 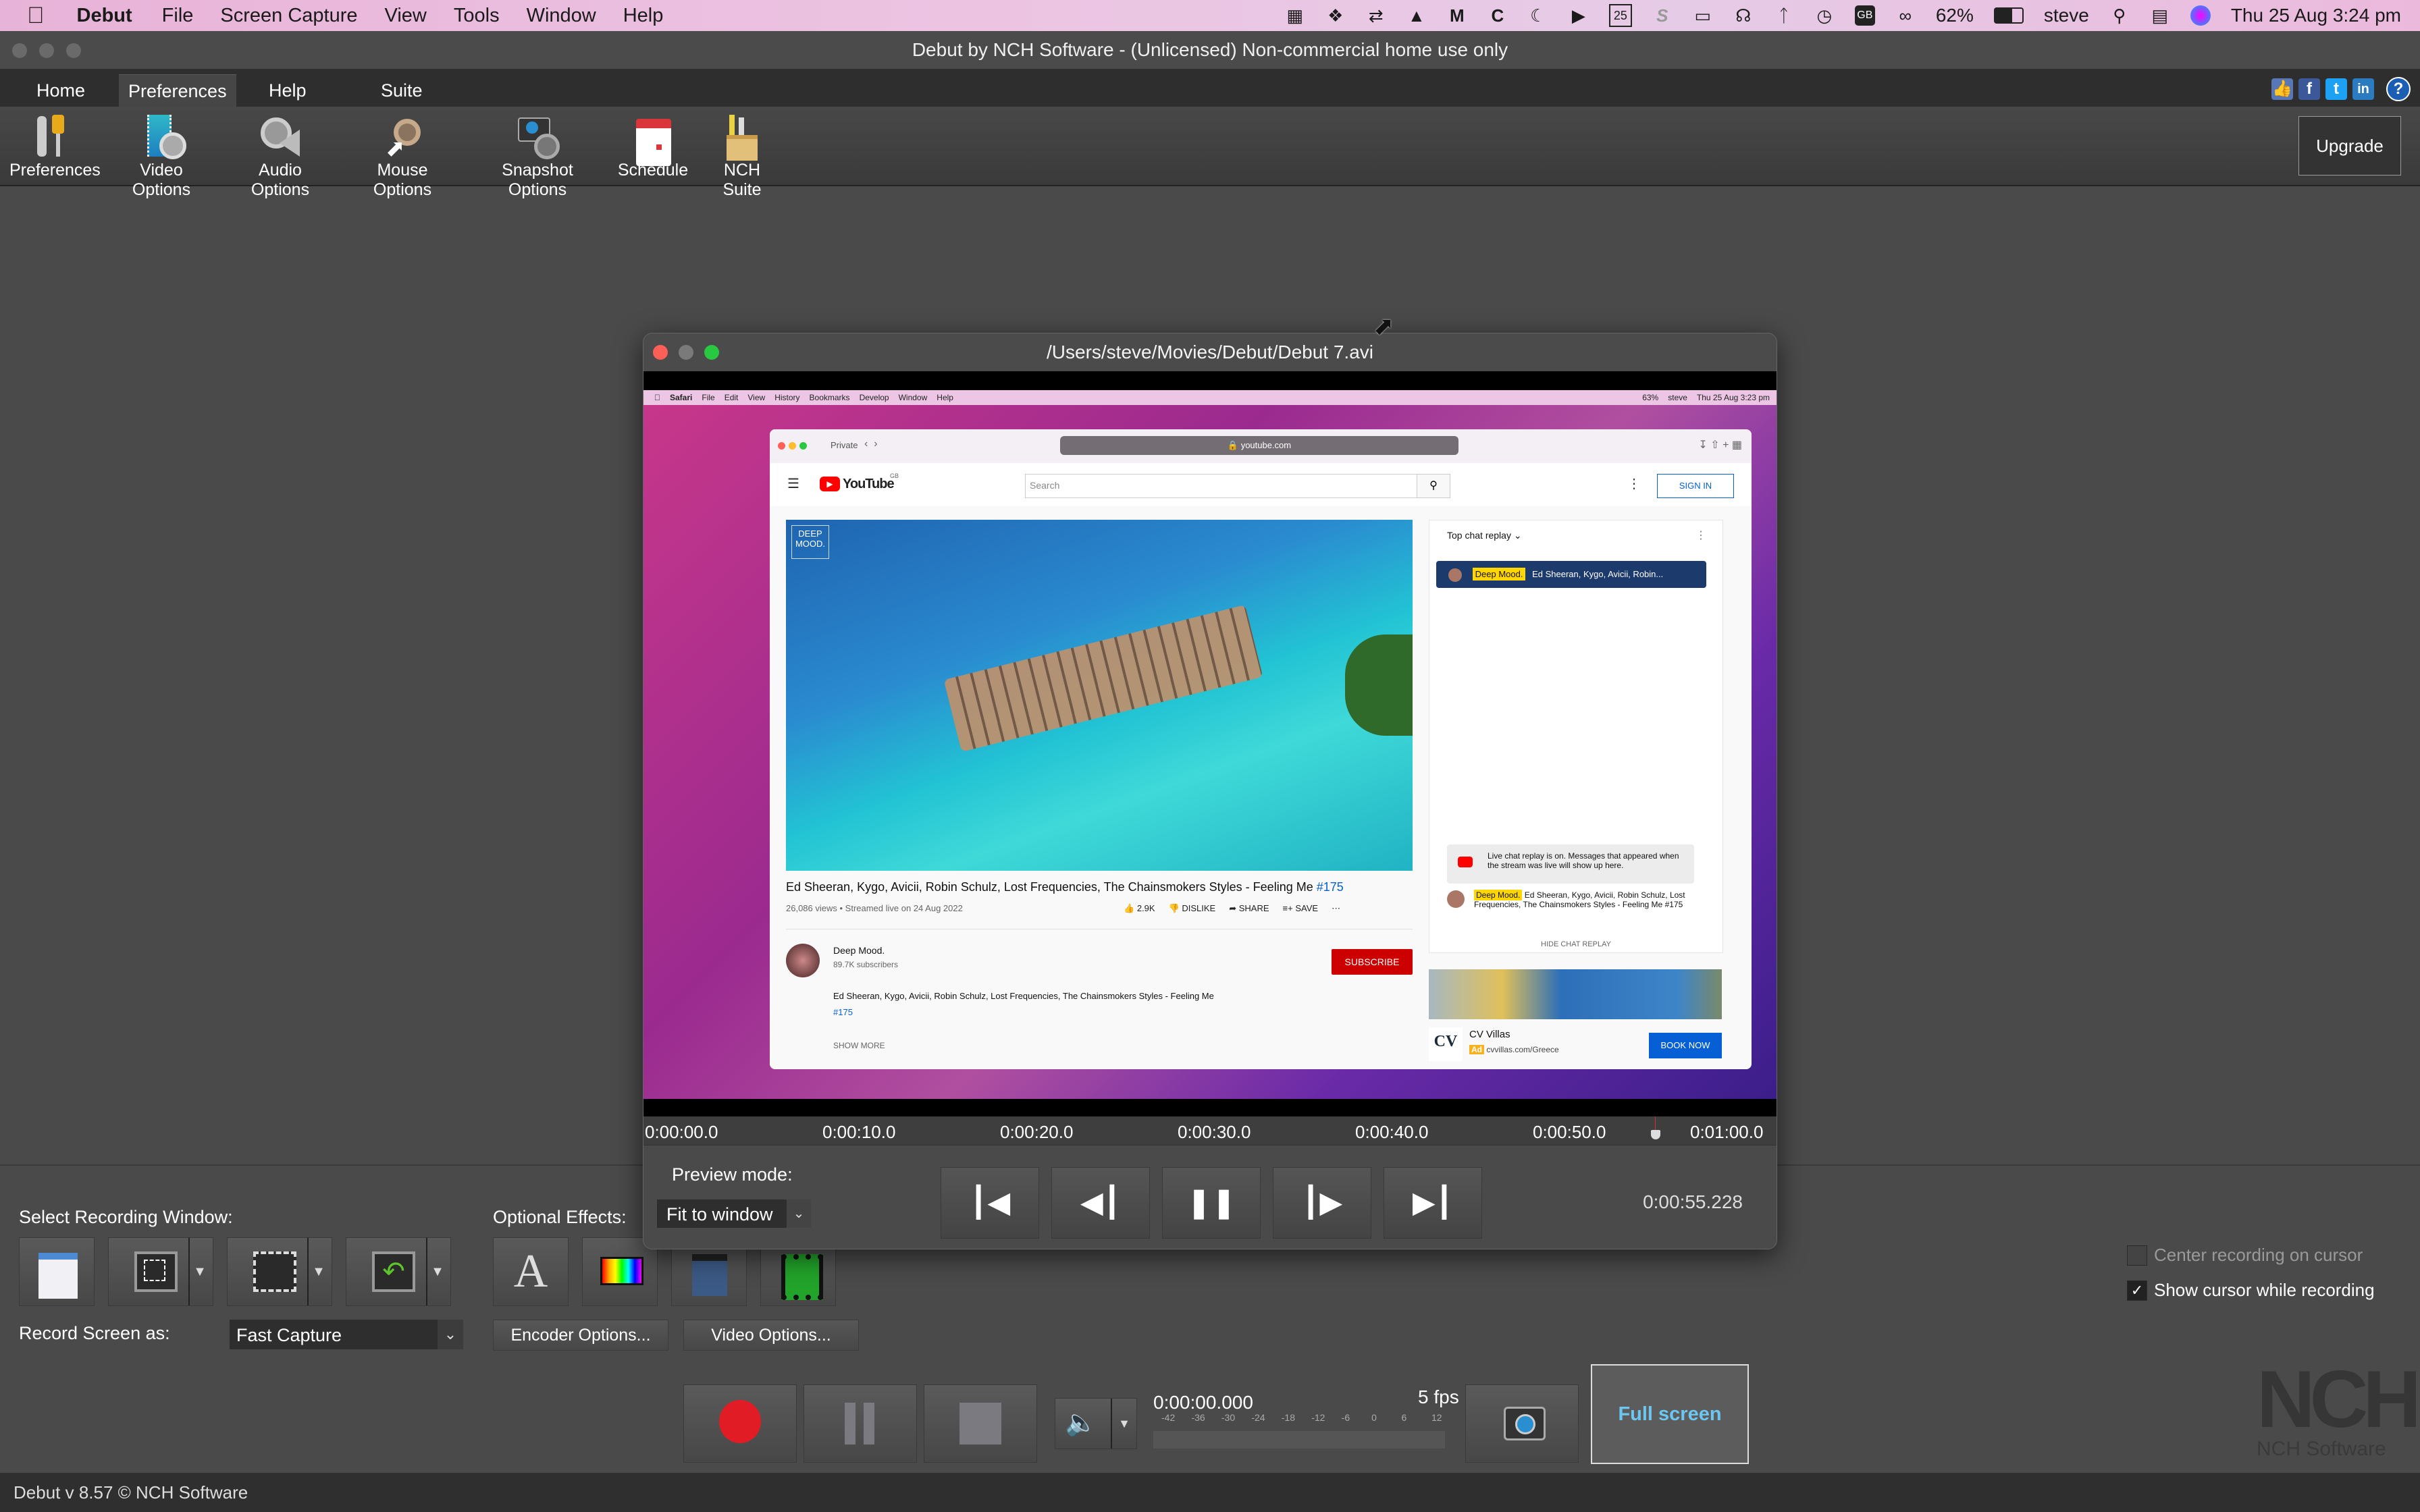 I want to click on preview-zoom-button, so click(x=711, y=352).